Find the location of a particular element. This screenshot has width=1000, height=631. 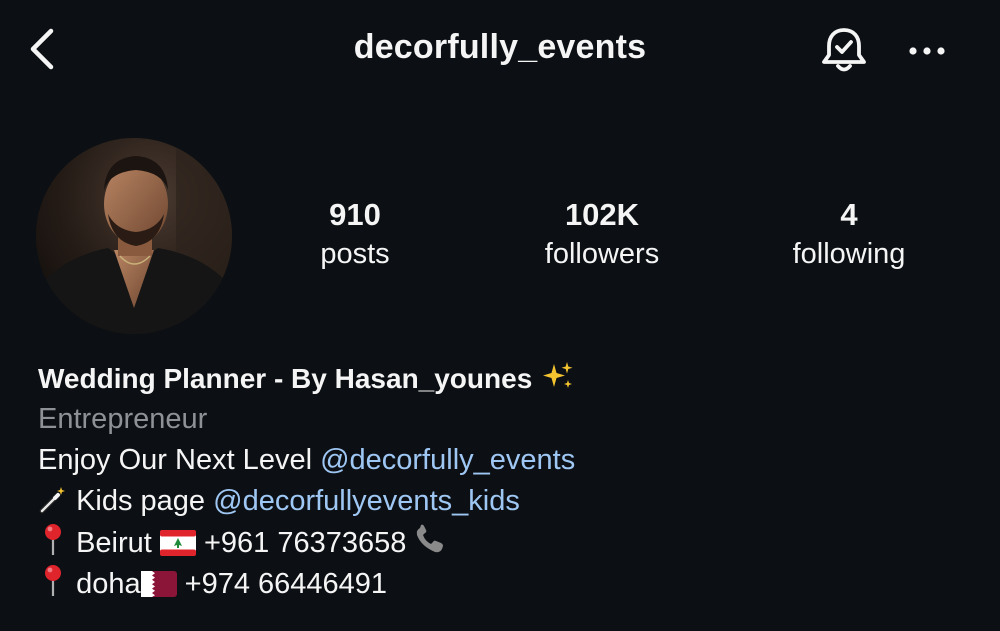

more-options-button is located at coordinates (927, 51).